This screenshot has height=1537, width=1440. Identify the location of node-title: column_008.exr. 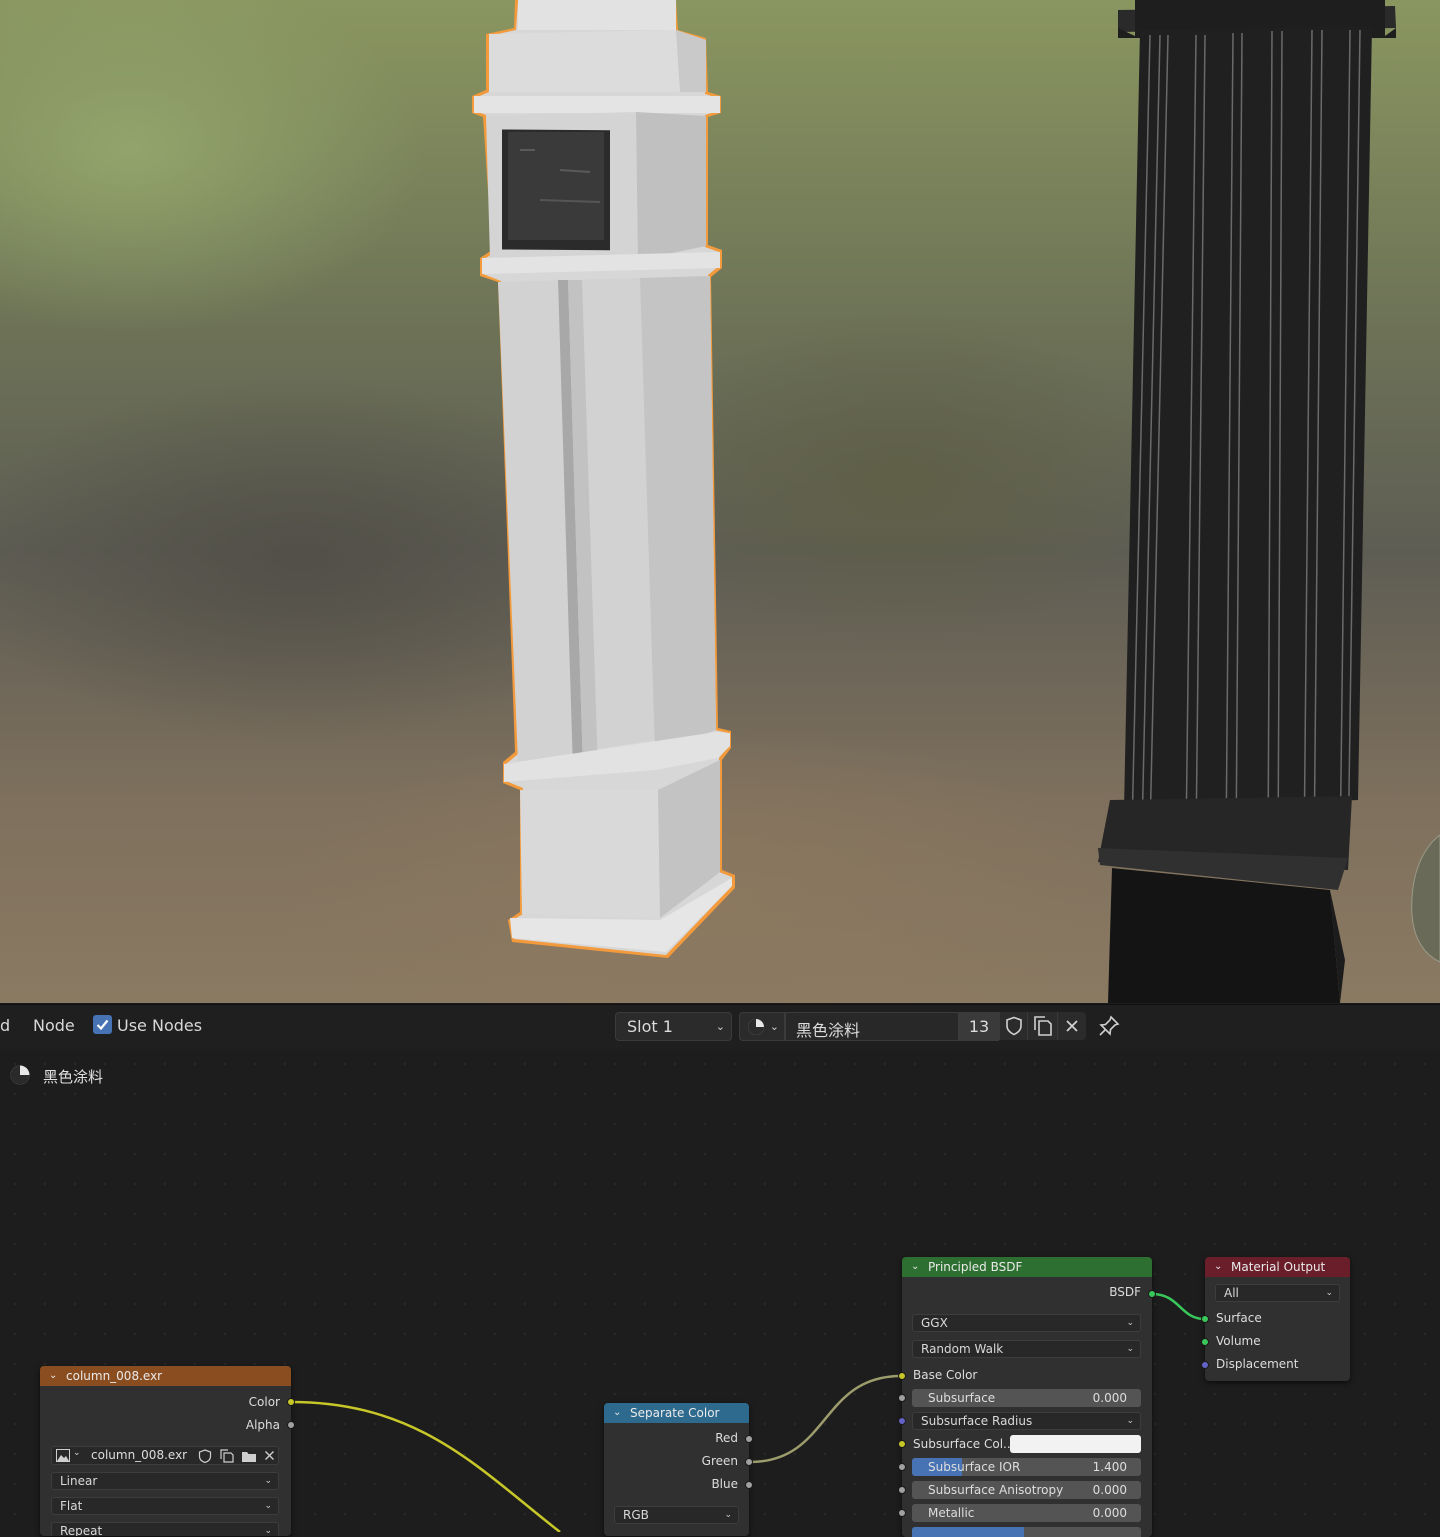
(114, 1376).